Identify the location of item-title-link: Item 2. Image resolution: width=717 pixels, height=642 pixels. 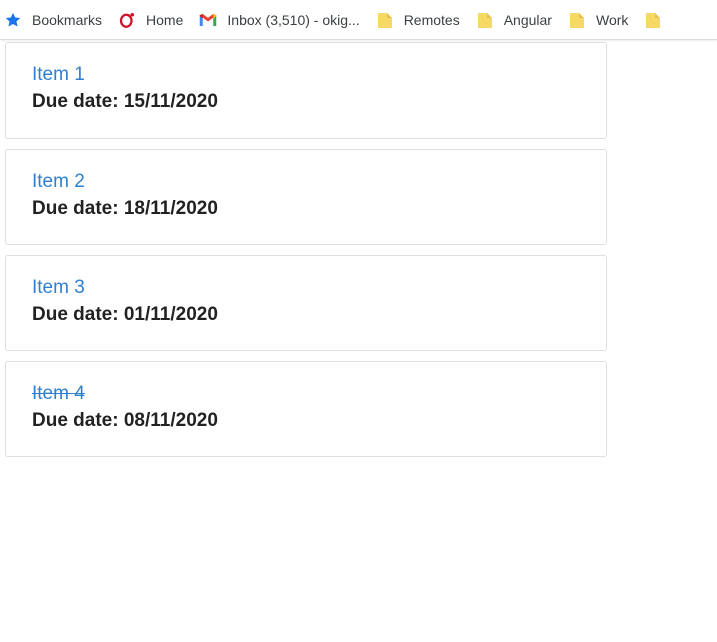
(306, 182).